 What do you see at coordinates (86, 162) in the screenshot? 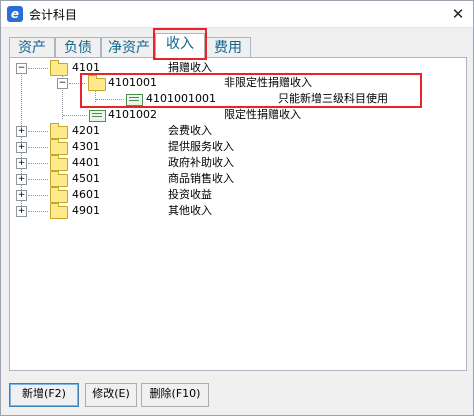
I see `account-code: 4401` at bounding box center [86, 162].